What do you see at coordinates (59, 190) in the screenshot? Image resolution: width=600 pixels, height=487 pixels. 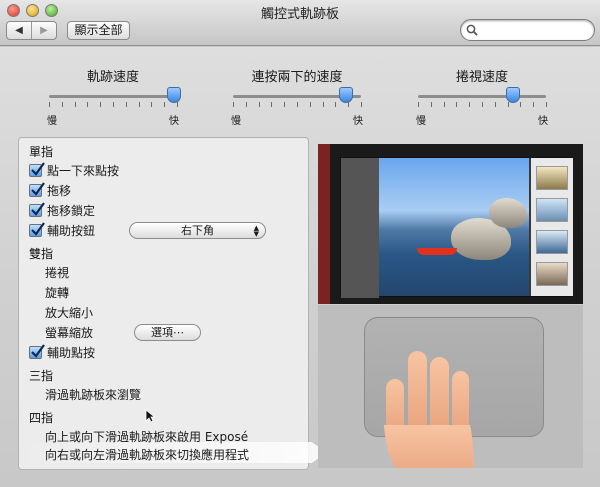 I see `dragging-label: 拖移` at bounding box center [59, 190].